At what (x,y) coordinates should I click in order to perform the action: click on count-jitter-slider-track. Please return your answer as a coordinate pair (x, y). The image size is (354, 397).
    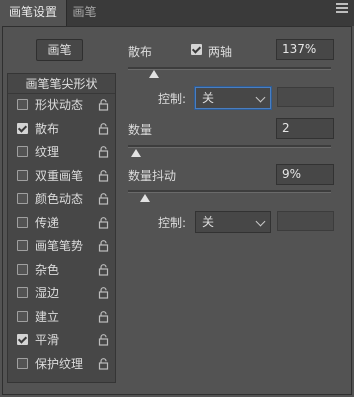
    Looking at the image, I should click on (229, 191).